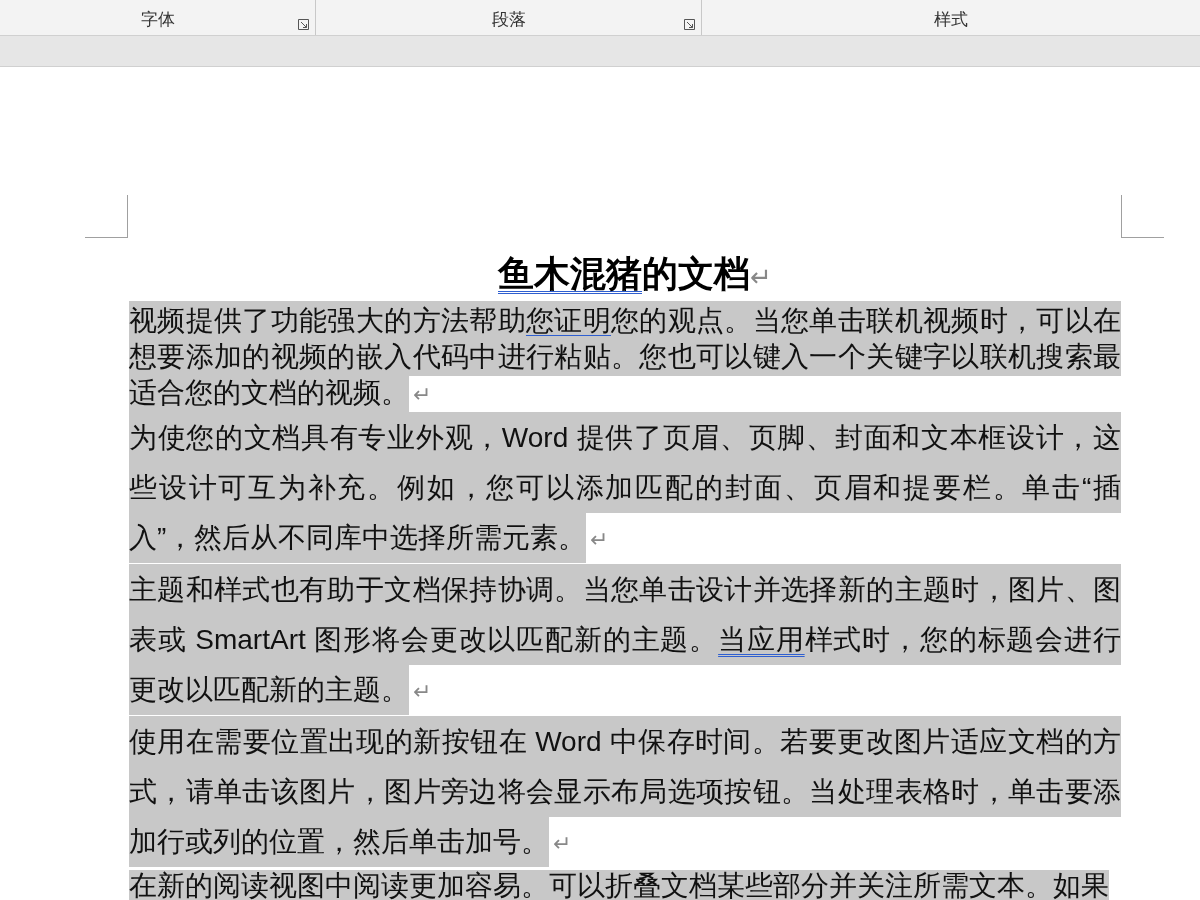 Image resolution: width=1200 pixels, height=900 pixels. I want to click on paragraph-text: 主题和样式也有助于文档保持协调。当您单击设计并选择新的主题时，图片、图表或 SmartArt 图形将会更改以匹配新的主题。当应用样式时，您的标题会进行更改以匹配新的主题。↵, so click(625, 641).